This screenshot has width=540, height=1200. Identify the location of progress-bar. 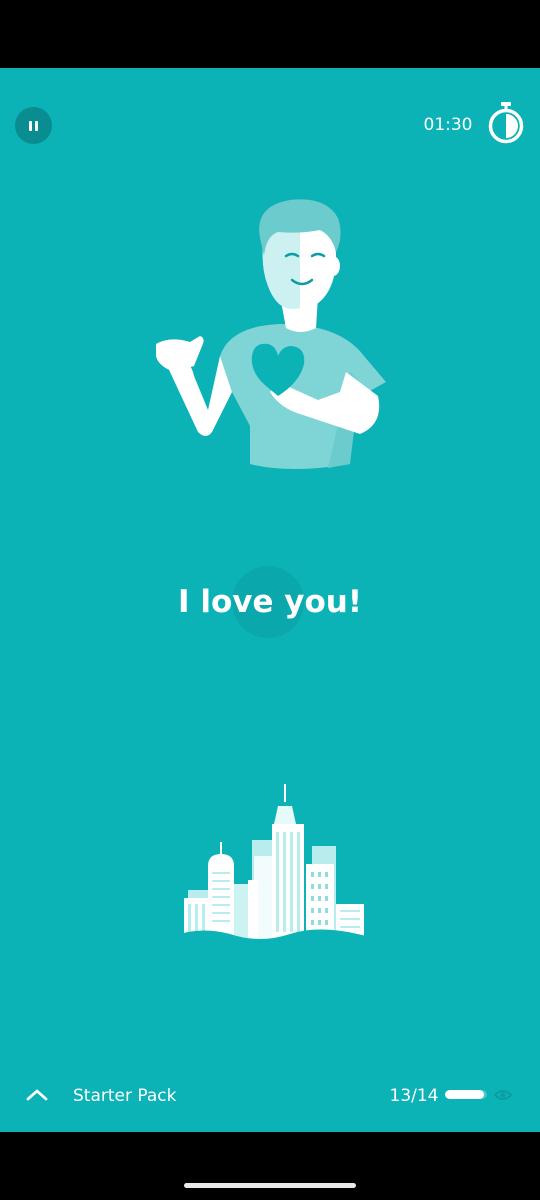
(466, 1094).